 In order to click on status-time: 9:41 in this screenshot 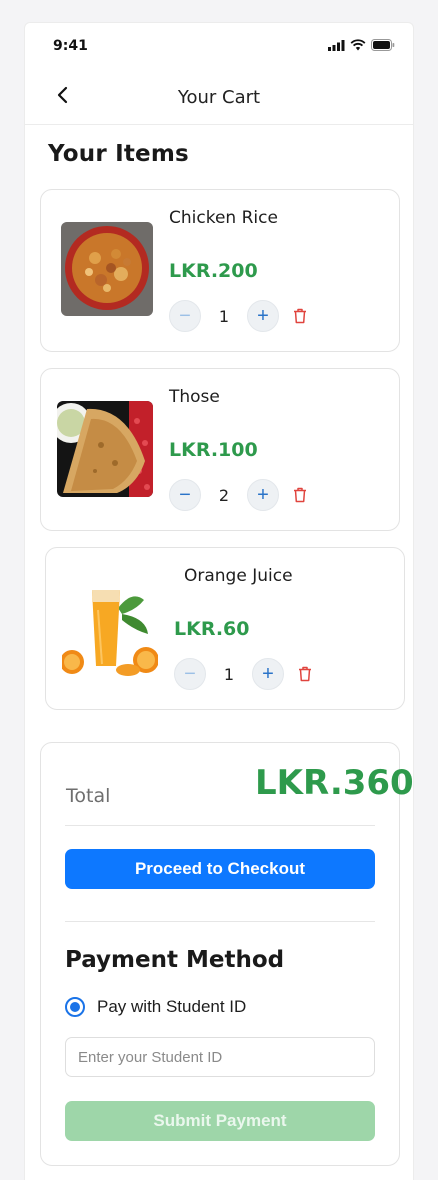, I will do `click(70, 46)`.